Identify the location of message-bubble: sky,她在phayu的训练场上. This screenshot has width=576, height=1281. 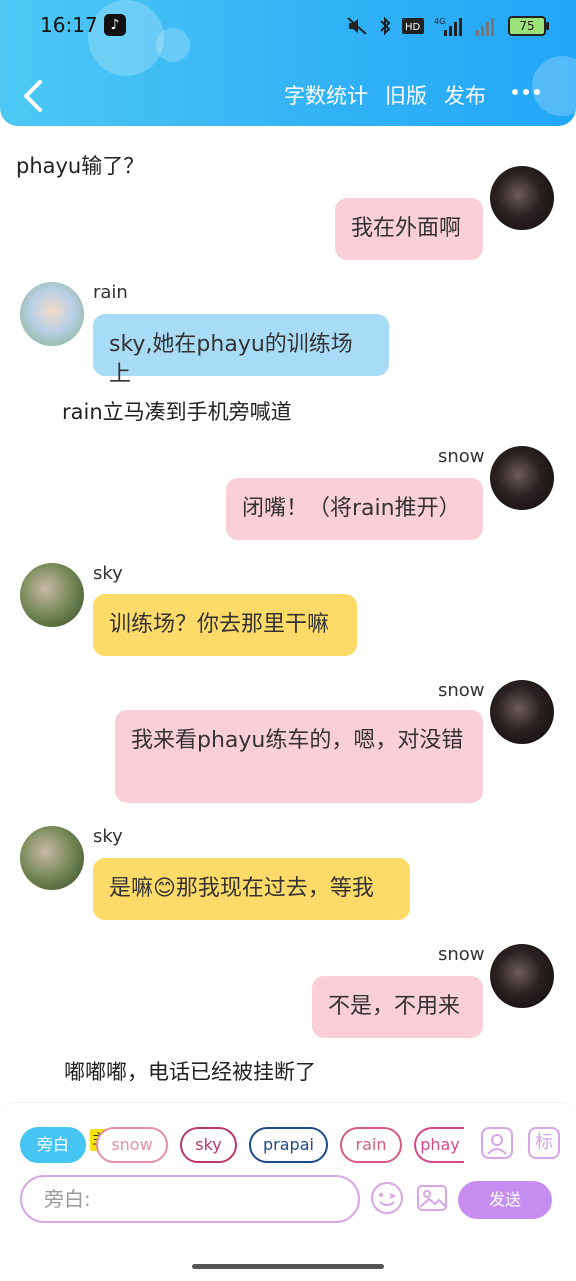
(241, 350).